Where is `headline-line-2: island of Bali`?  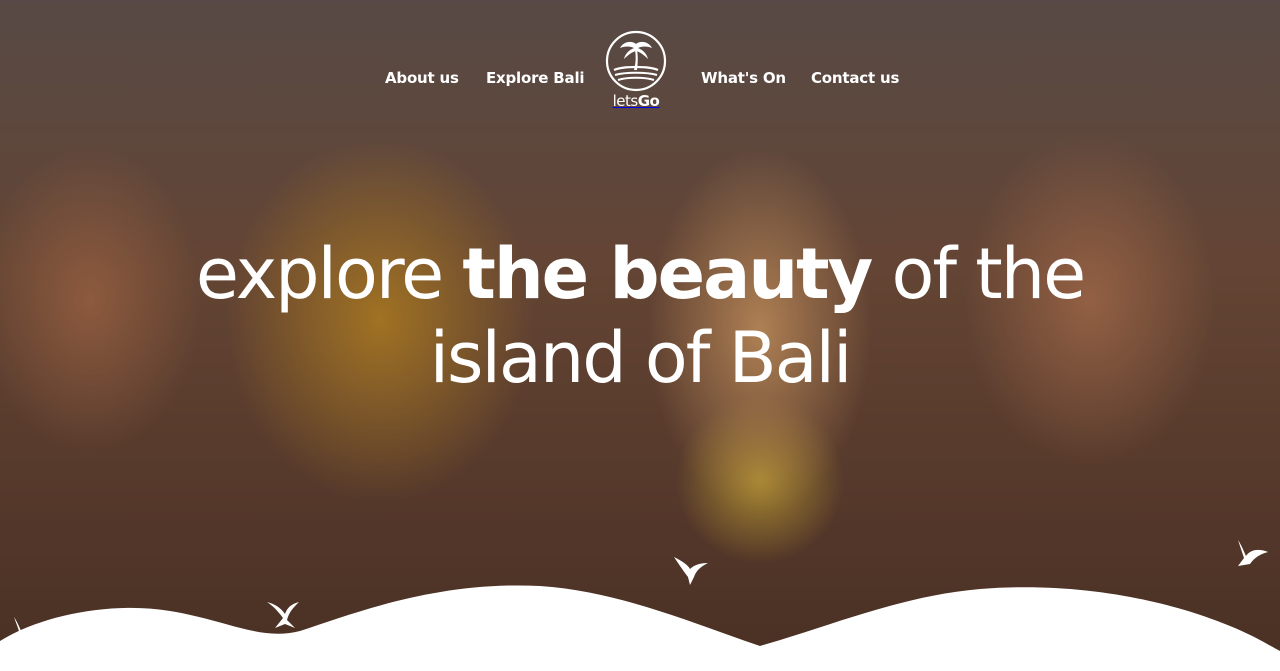 headline-line-2: island of Bali is located at coordinates (641, 358).